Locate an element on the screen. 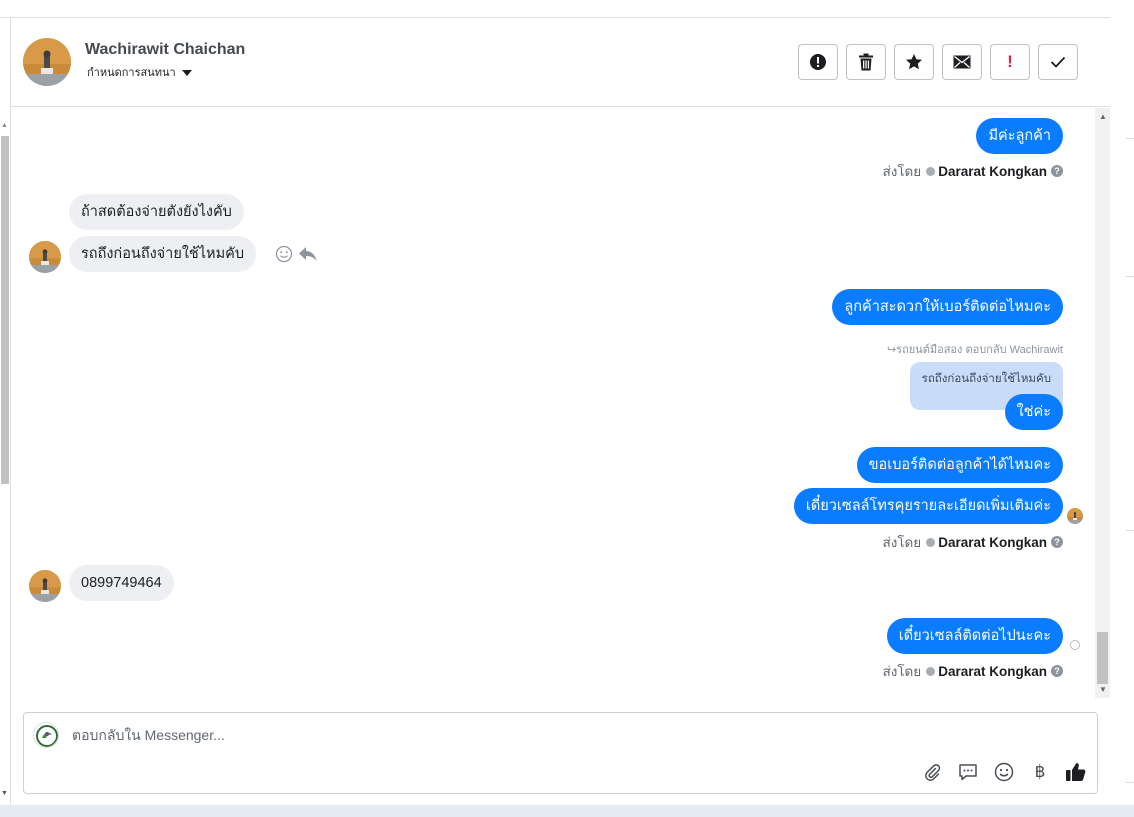  read-receipt-avatar is located at coordinates (1075, 516).